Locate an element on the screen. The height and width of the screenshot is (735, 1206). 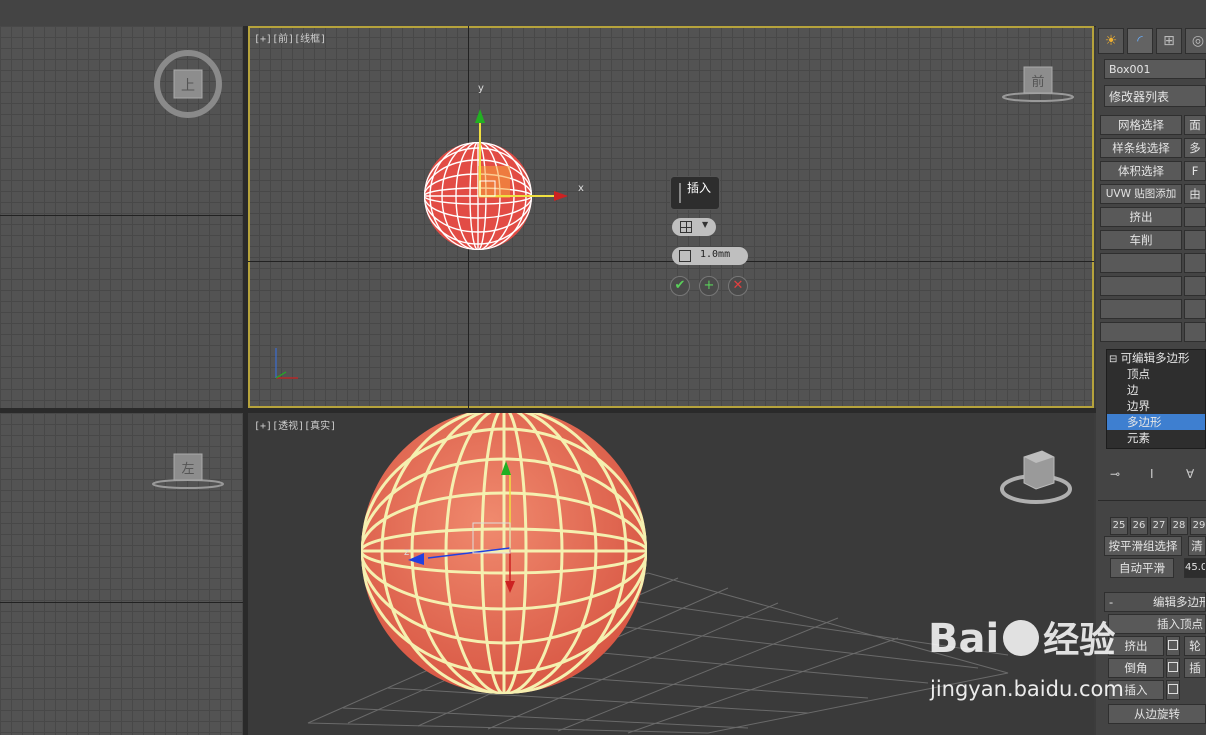
viewport-front-label: [+][前][线框] is located at coordinates (290, 37).